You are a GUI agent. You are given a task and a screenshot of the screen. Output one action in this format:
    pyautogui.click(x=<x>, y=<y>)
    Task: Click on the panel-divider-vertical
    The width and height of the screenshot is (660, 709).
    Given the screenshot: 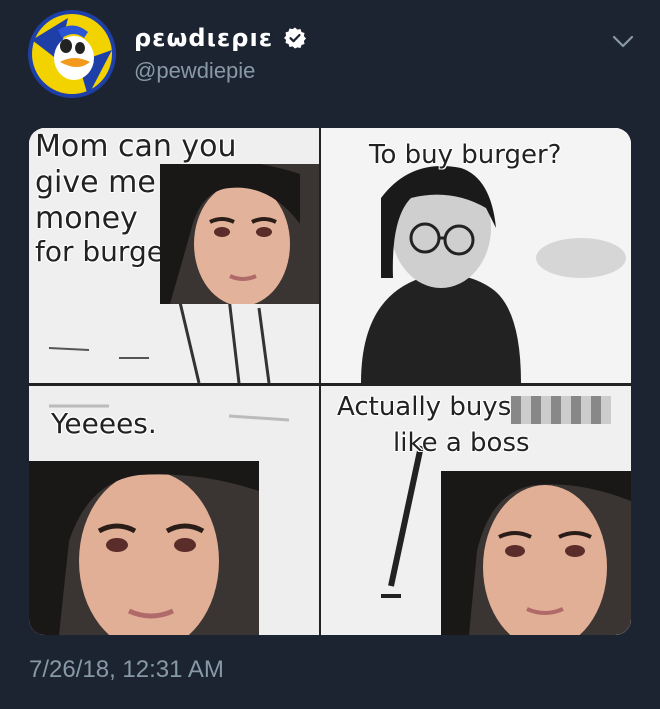 What is the action you would take?
    pyautogui.click(x=320, y=381)
    